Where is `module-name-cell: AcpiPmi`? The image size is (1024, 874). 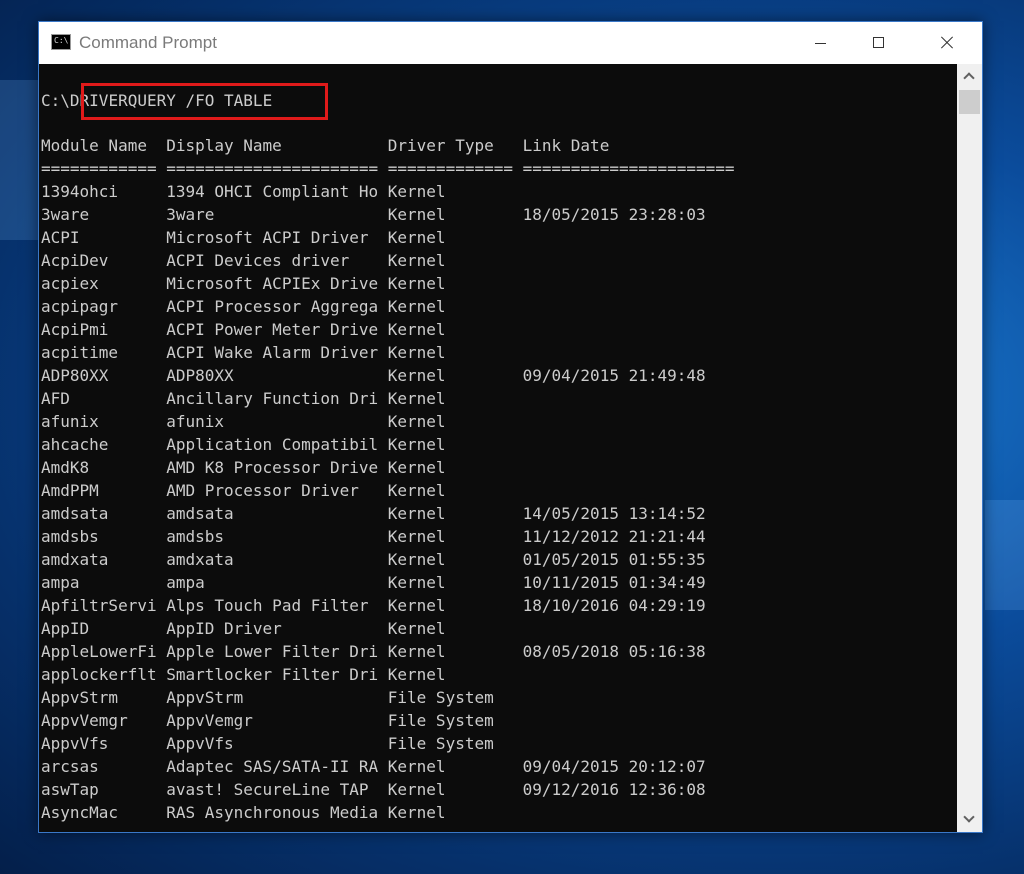 module-name-cell: AcpiPmi is located at coordinates (75, 329).